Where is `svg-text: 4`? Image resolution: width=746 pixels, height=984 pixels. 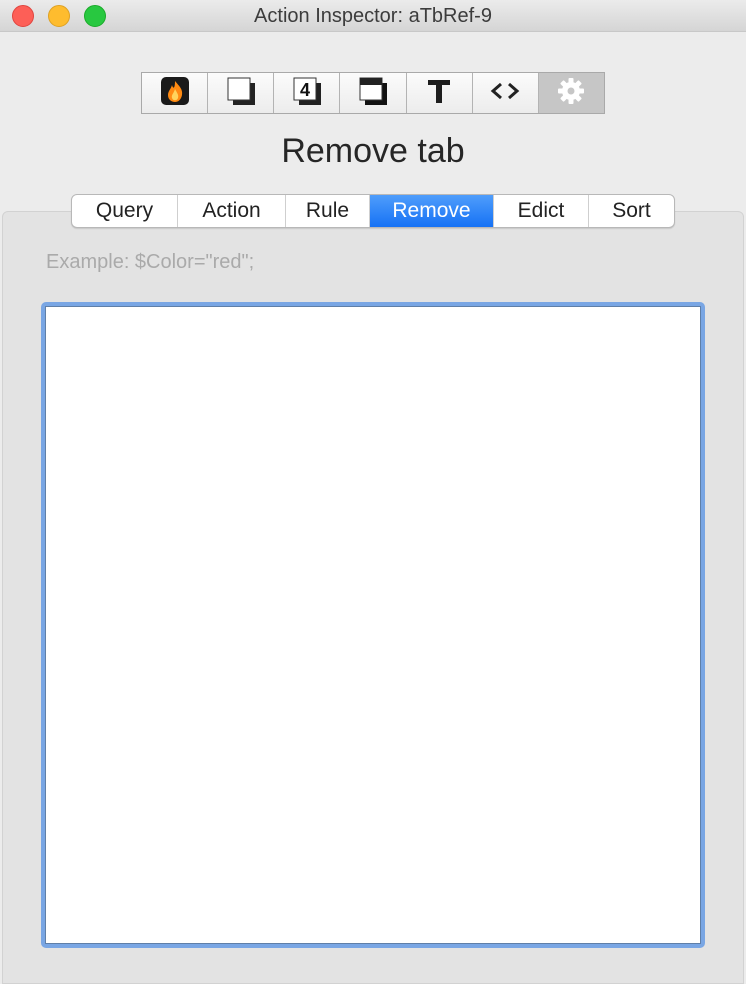
svg-text: 4 is located at coordinates (305, 90).